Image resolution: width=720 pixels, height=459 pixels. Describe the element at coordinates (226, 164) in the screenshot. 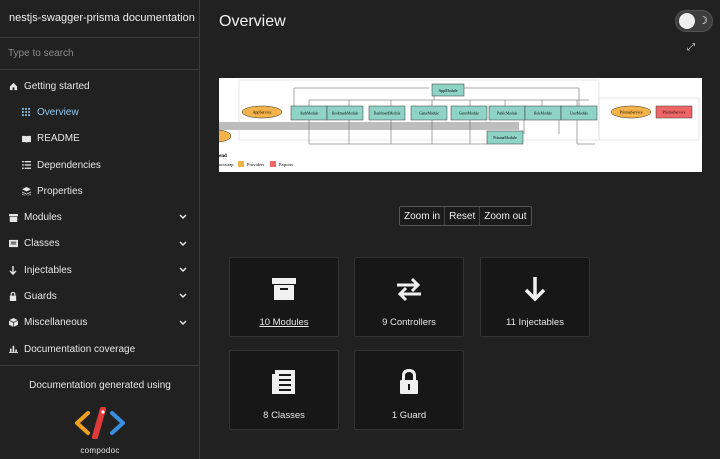

I see `graph-legend-bootstrap: ootstrap` at that location.